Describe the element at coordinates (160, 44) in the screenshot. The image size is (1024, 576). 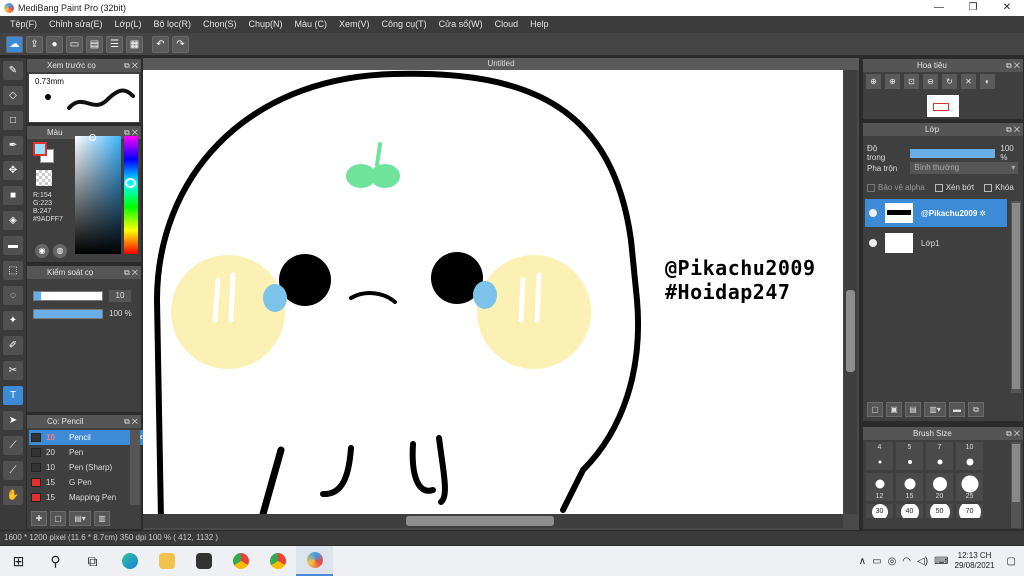
I see `undo-icon: ↶` at that location.